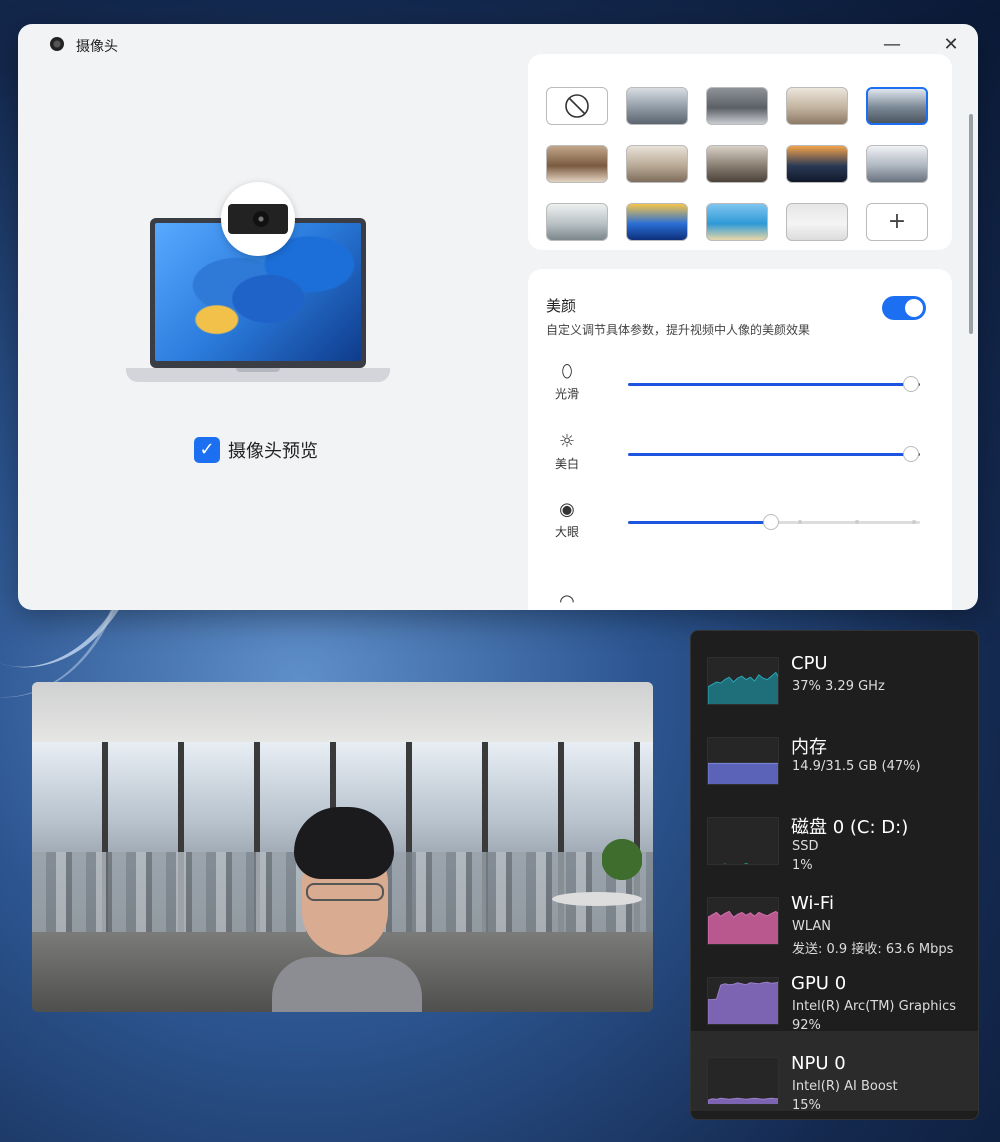 This screenshot has height=1142, width=1000. What do you see at coordinates (850, 827) in the screenshot?
I see `perf-name: 磁盘 0 (C: D:)` at bounding box center [850, 827].